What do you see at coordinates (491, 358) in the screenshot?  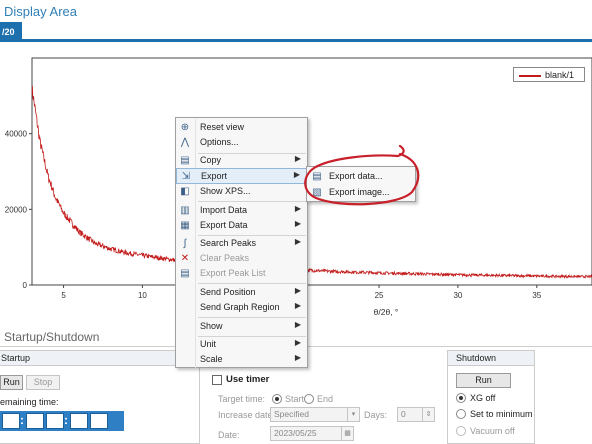 I see `shutdown-header: Shutdown` at bounding box center [491, 358].